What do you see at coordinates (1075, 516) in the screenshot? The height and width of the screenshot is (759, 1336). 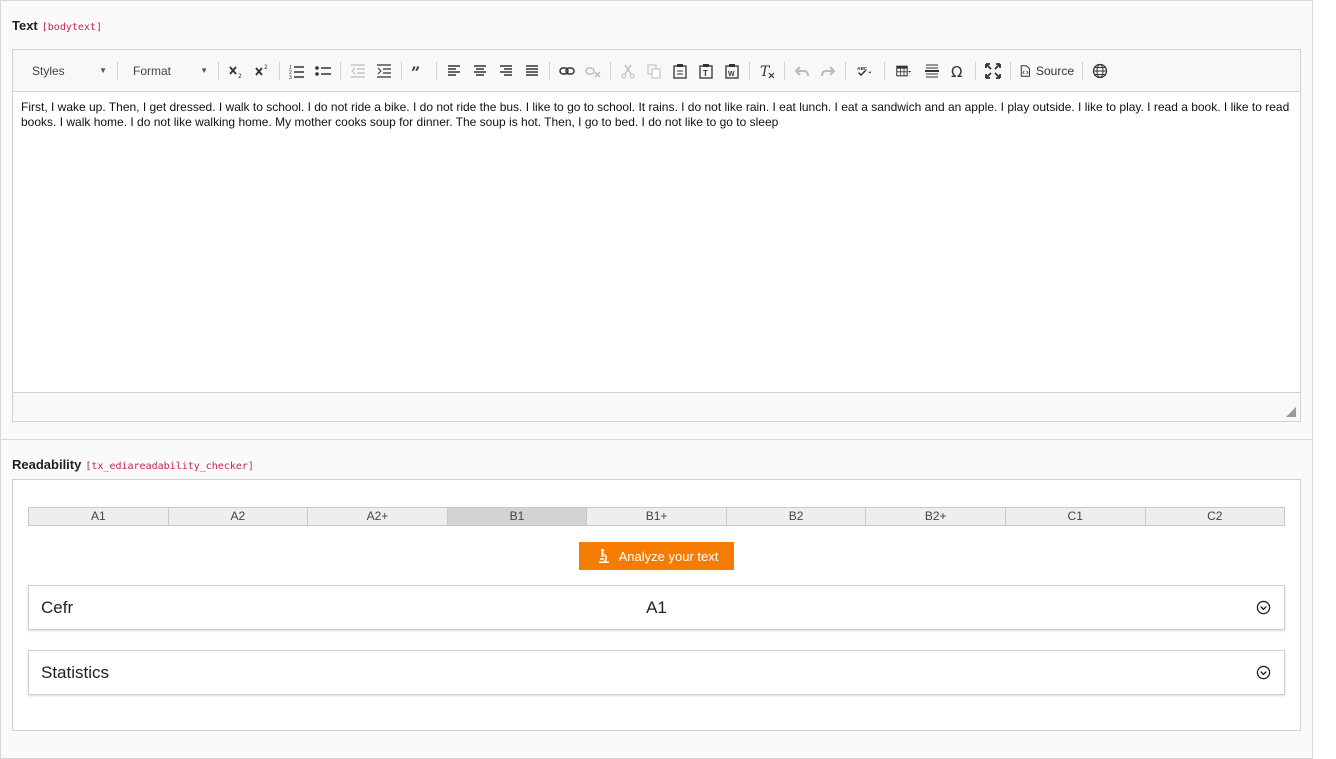 I see `cefr-level-c1: C1` at bounding box center [1075, 516].